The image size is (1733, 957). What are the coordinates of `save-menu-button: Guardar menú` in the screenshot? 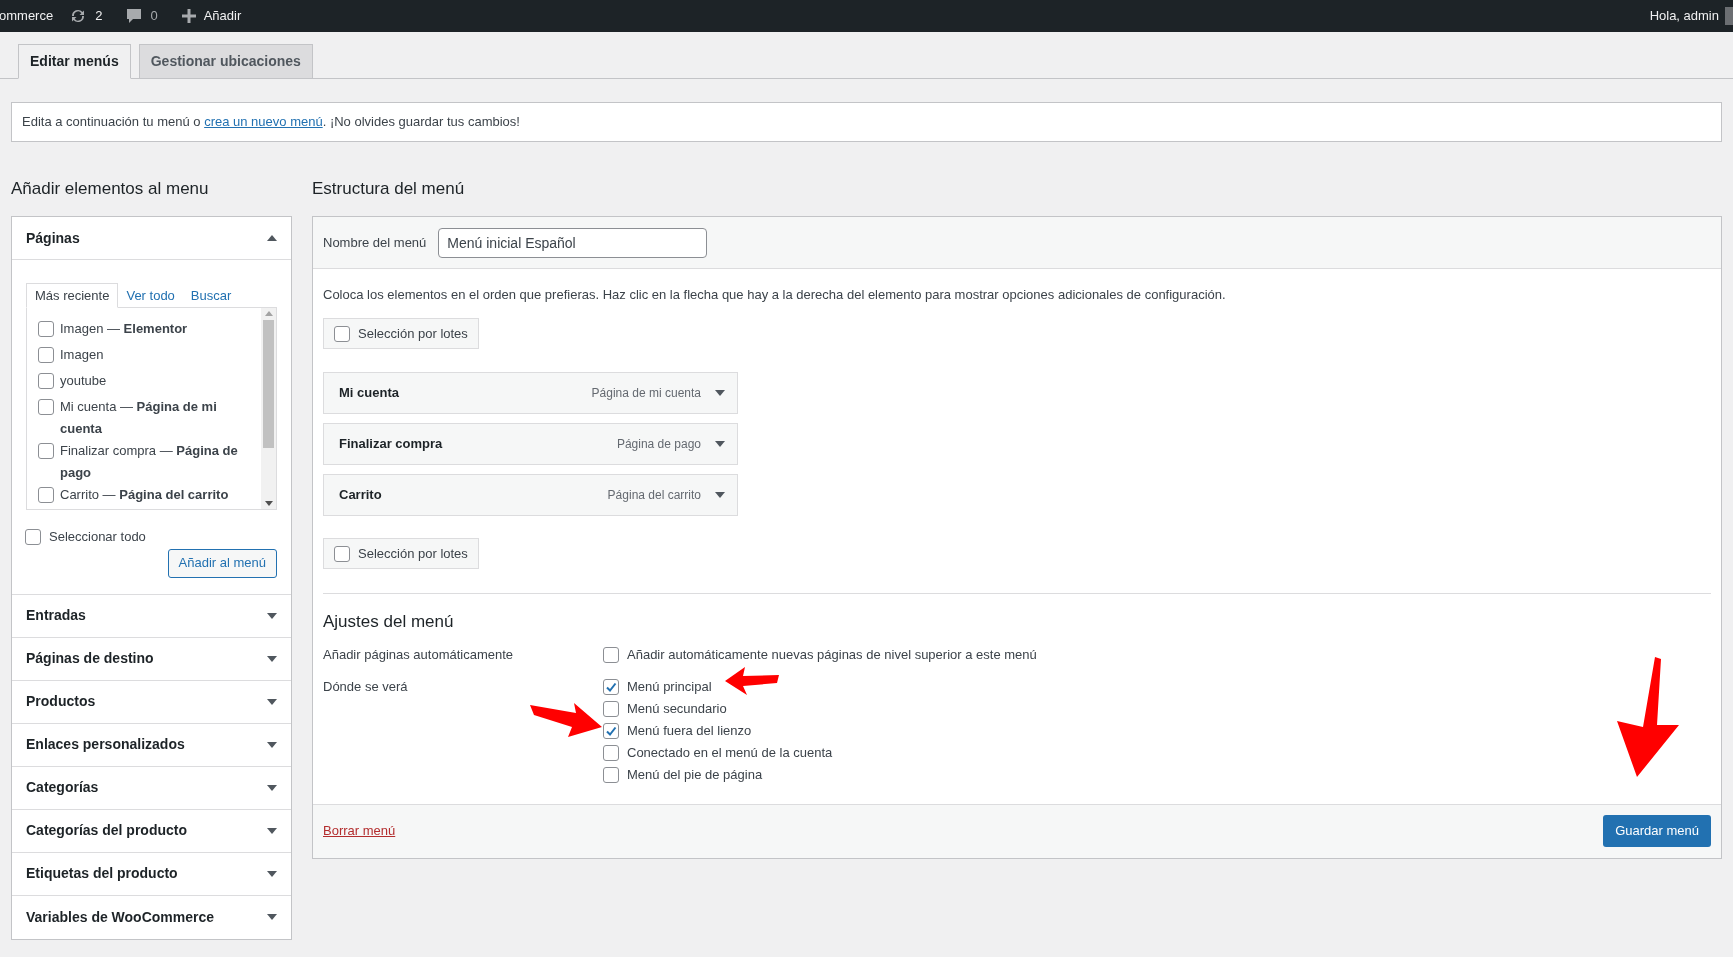 It's located at (1657, 831).